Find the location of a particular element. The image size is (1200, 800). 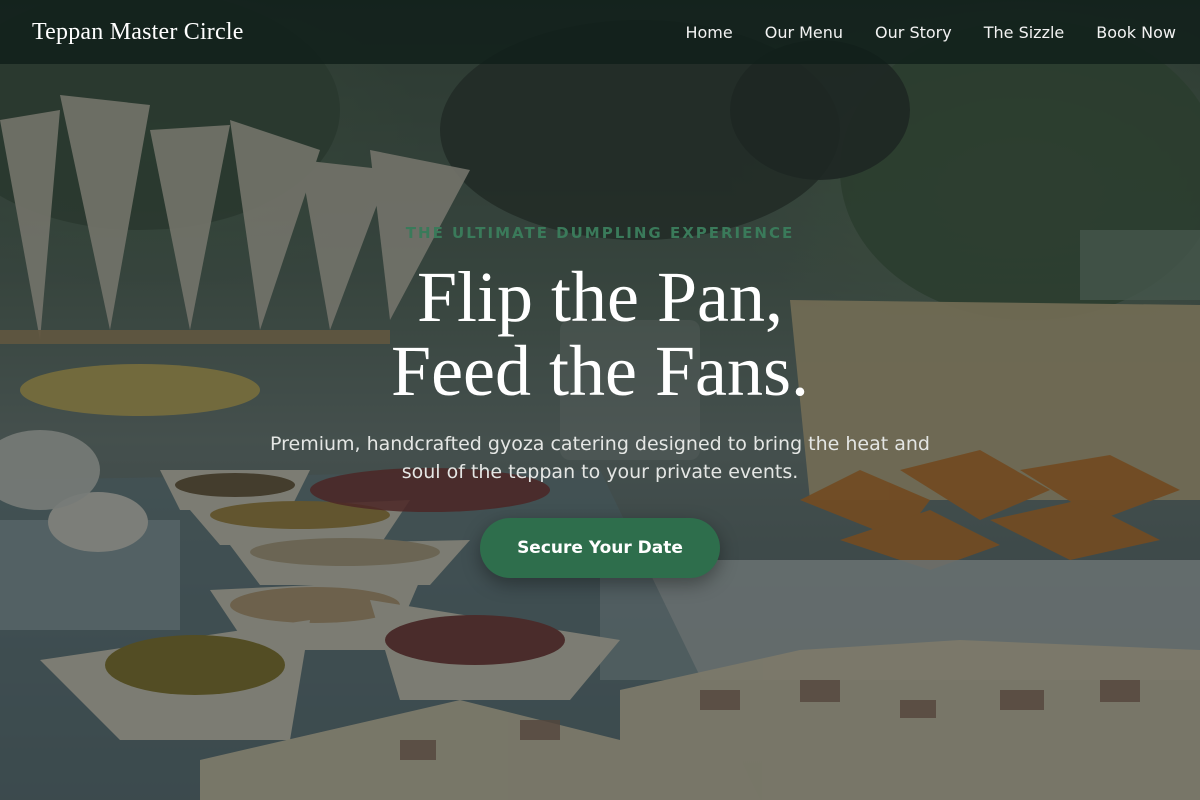

nav-link-book-now: Book Now is located at coordinates (1136, 32).